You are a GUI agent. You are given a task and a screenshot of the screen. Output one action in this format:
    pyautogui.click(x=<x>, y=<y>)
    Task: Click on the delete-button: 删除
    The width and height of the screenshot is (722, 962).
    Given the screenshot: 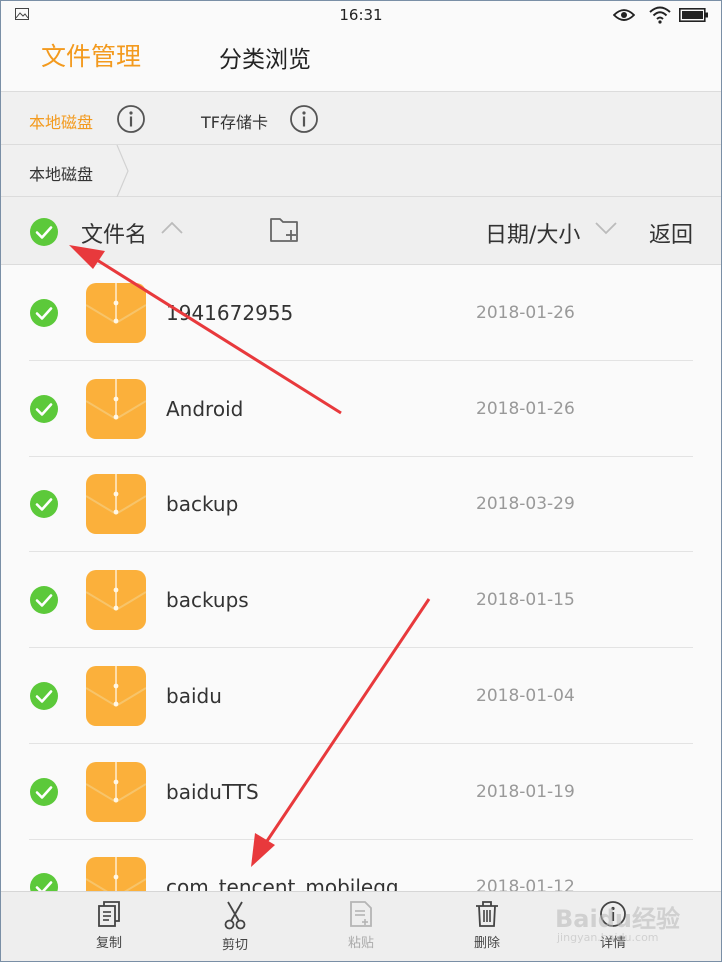 What is the action you would take?
    pyautogui.click(x=487, y=925)
    